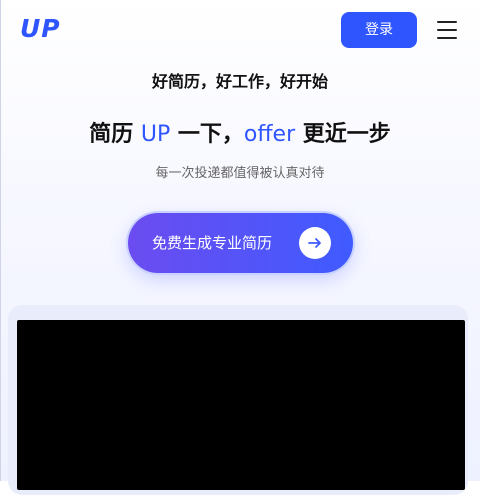 The image size is (480, 495). I want to click on generate-resume-button: 免费生成专业简历, so click(240, 243).